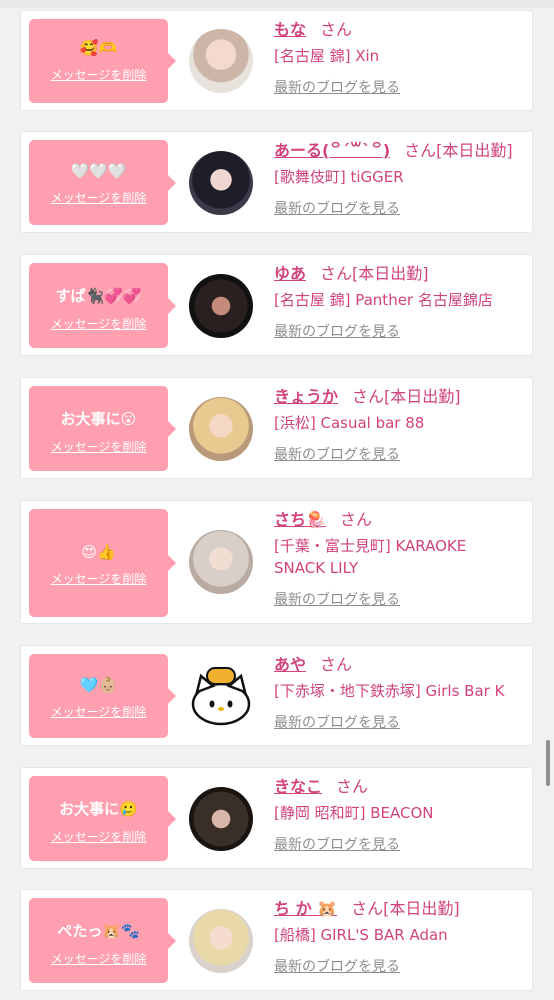 The height and width of the screenshot is (1000, 554). Describe the element at coordinates (290, 29) in the screenshot. I see `cast-name-link: もな` at that location.